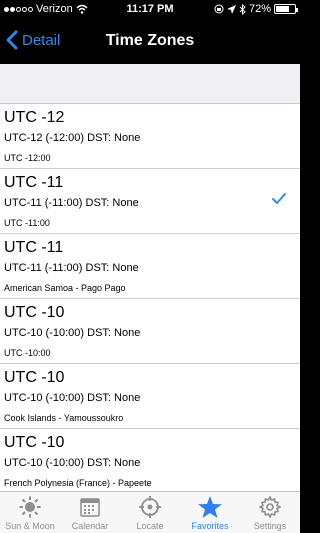  What do you see at coordinates (27, 158) in the screenshot?
I see `timezone-region: UTC -12:00` at bounding box center [27, 158].